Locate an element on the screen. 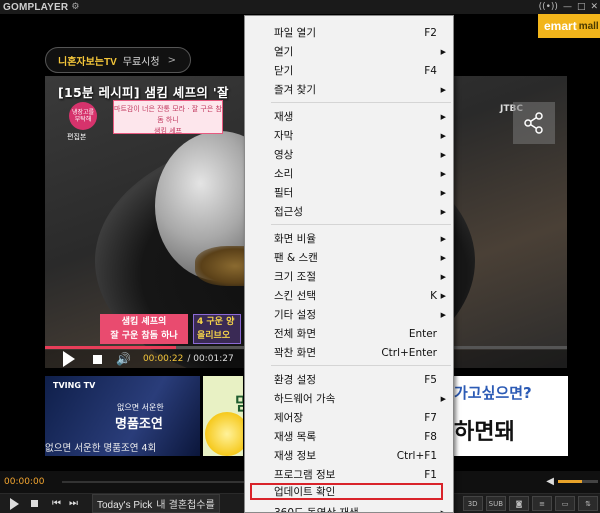  menu-item-resize: 크기 조절 ▶ is located at coordinates (349, 276).